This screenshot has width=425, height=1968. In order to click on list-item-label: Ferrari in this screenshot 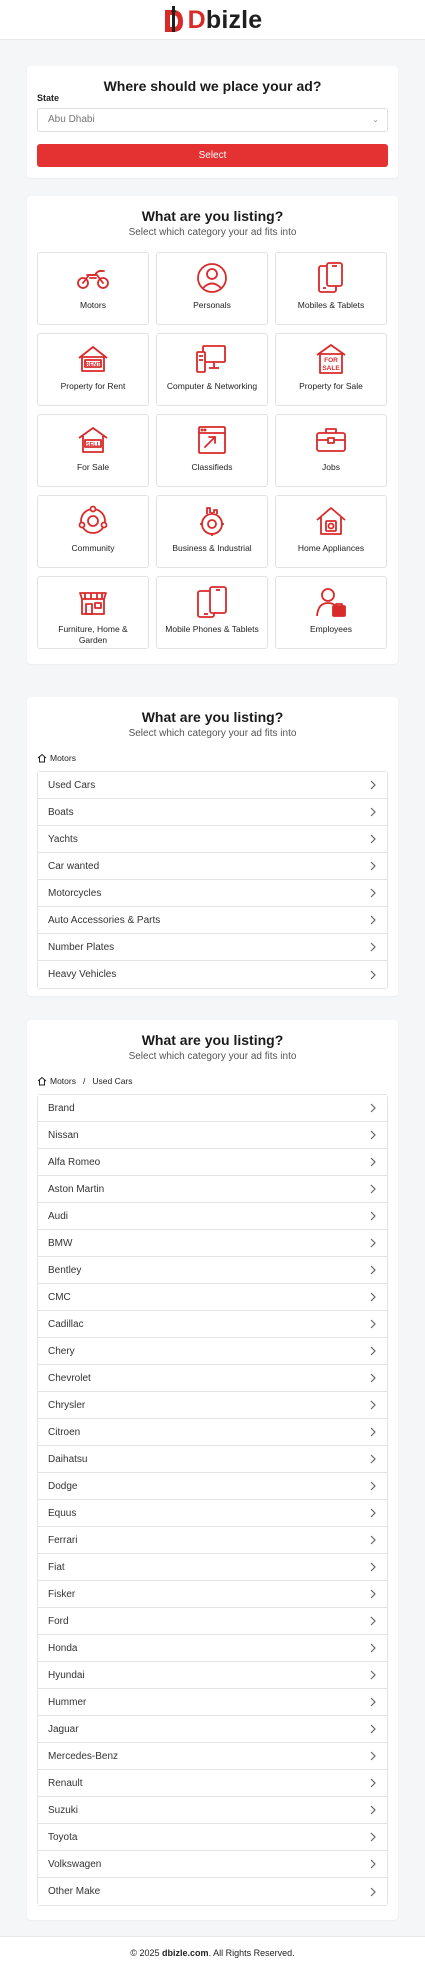, I will do `click(63, 1540)`.